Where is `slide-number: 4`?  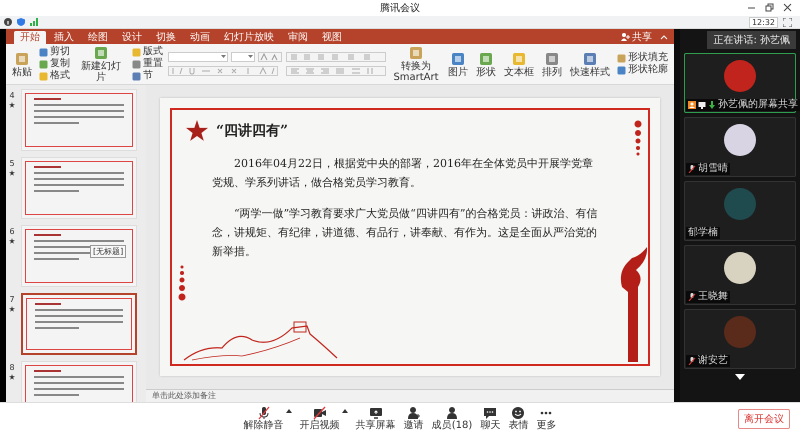
slide-number: 4 is located at coordinates (12, 95).